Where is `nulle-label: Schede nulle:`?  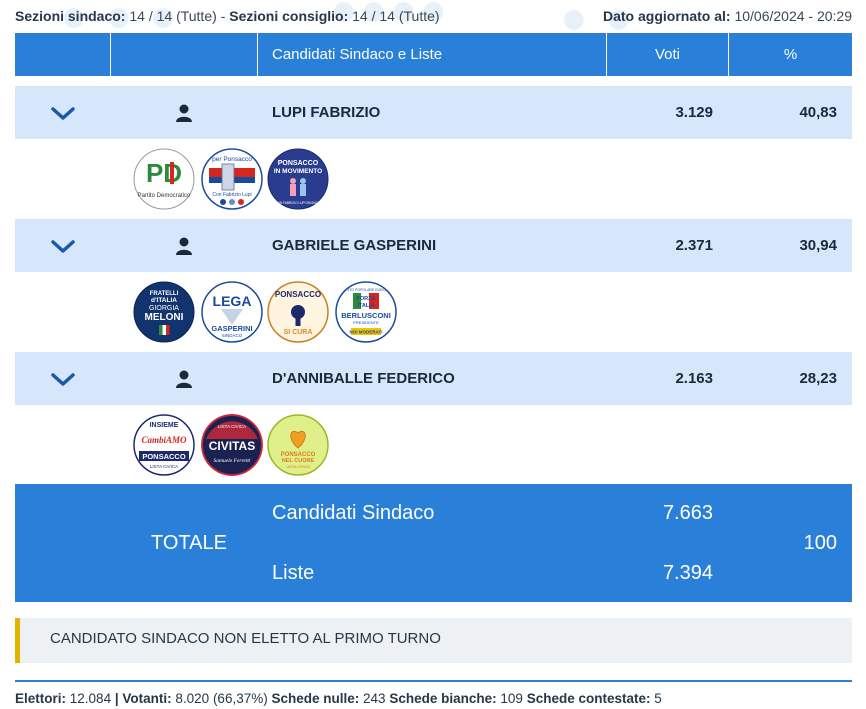
nulle-label: Schede nulle: is located at coordinates (315, 698).